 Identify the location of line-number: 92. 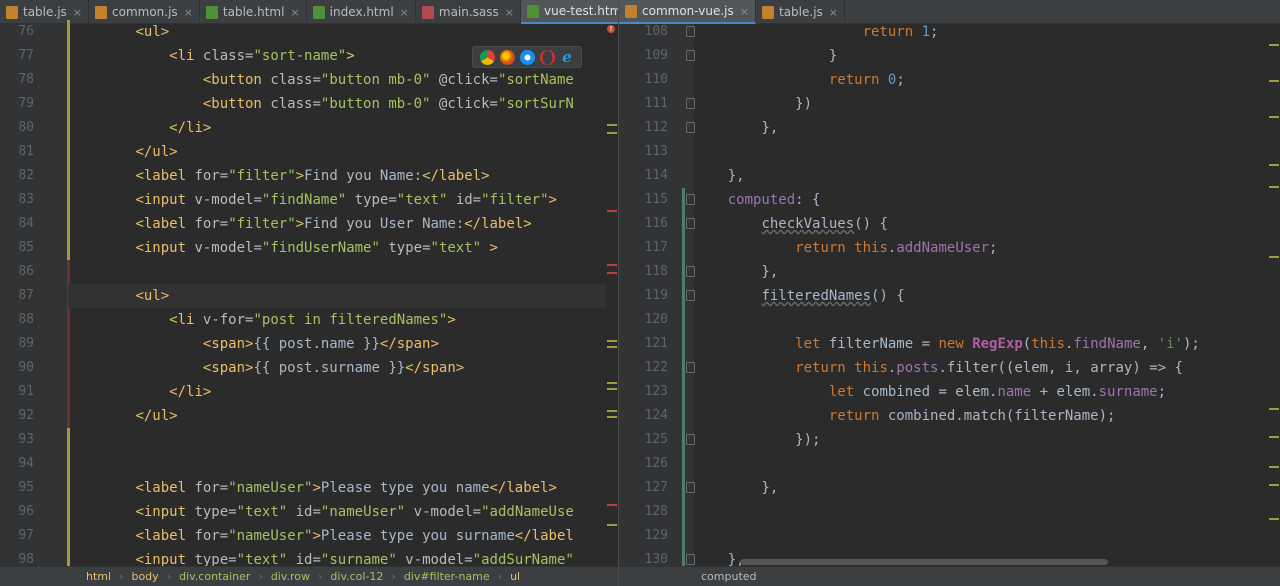
(34, 416).